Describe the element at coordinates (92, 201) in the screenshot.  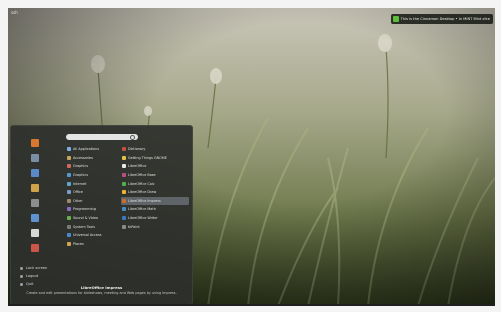
I see `category-item: Other` at that location.